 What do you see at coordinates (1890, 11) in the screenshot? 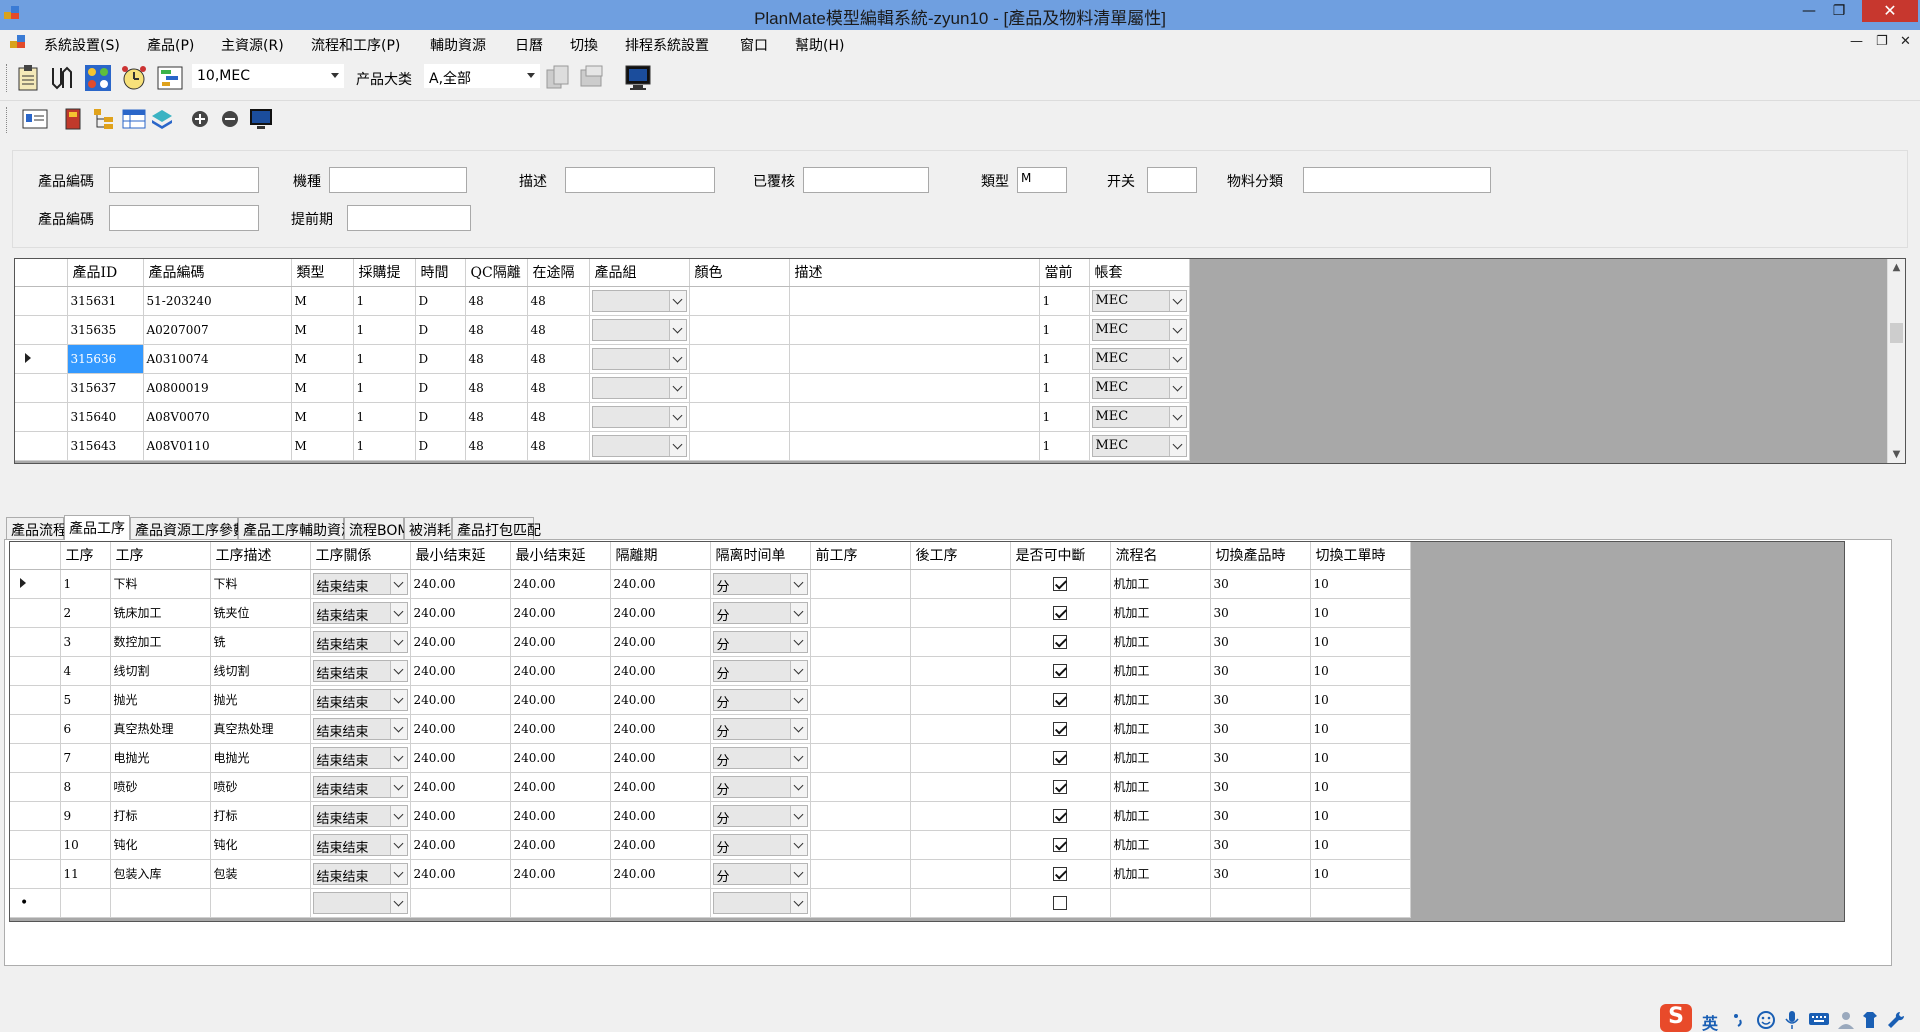
I see `close-button: ✕` at bounding box center [1890, 11].